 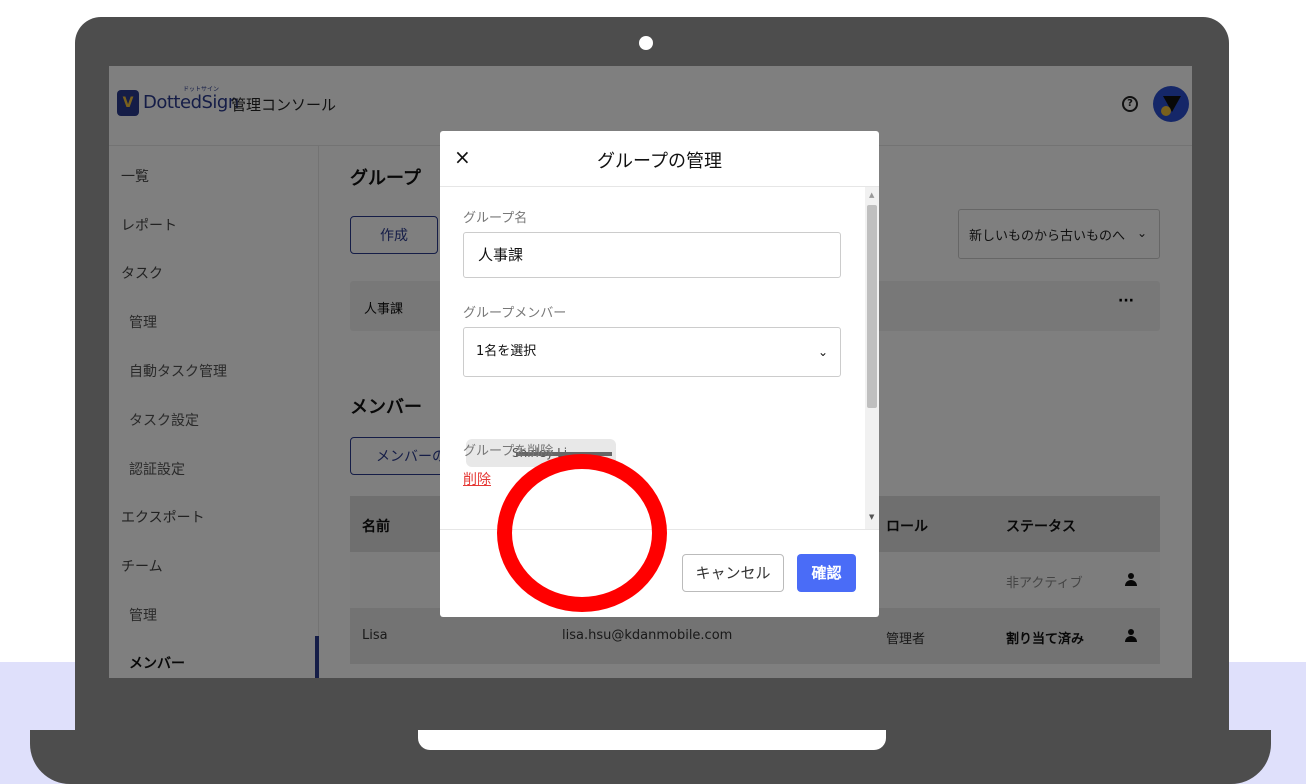 What do you see at coordinates (822, 352) in the screenshot?
I see `chevron-down-icon: ⌄` at bounding box center [822, 352].